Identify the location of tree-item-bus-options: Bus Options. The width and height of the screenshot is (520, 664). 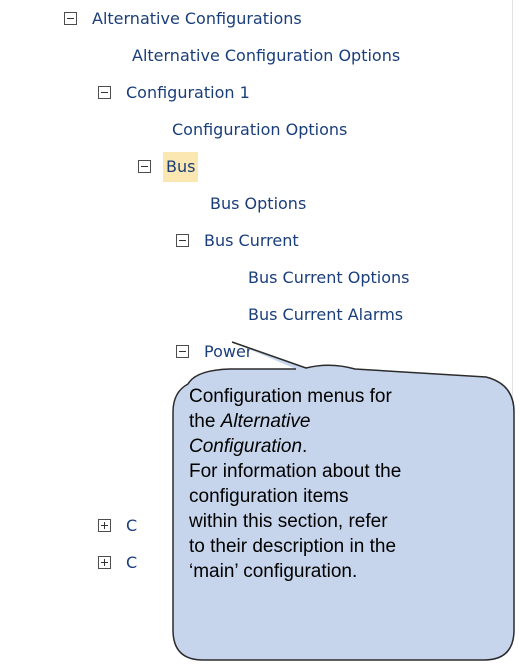
(310, 204).